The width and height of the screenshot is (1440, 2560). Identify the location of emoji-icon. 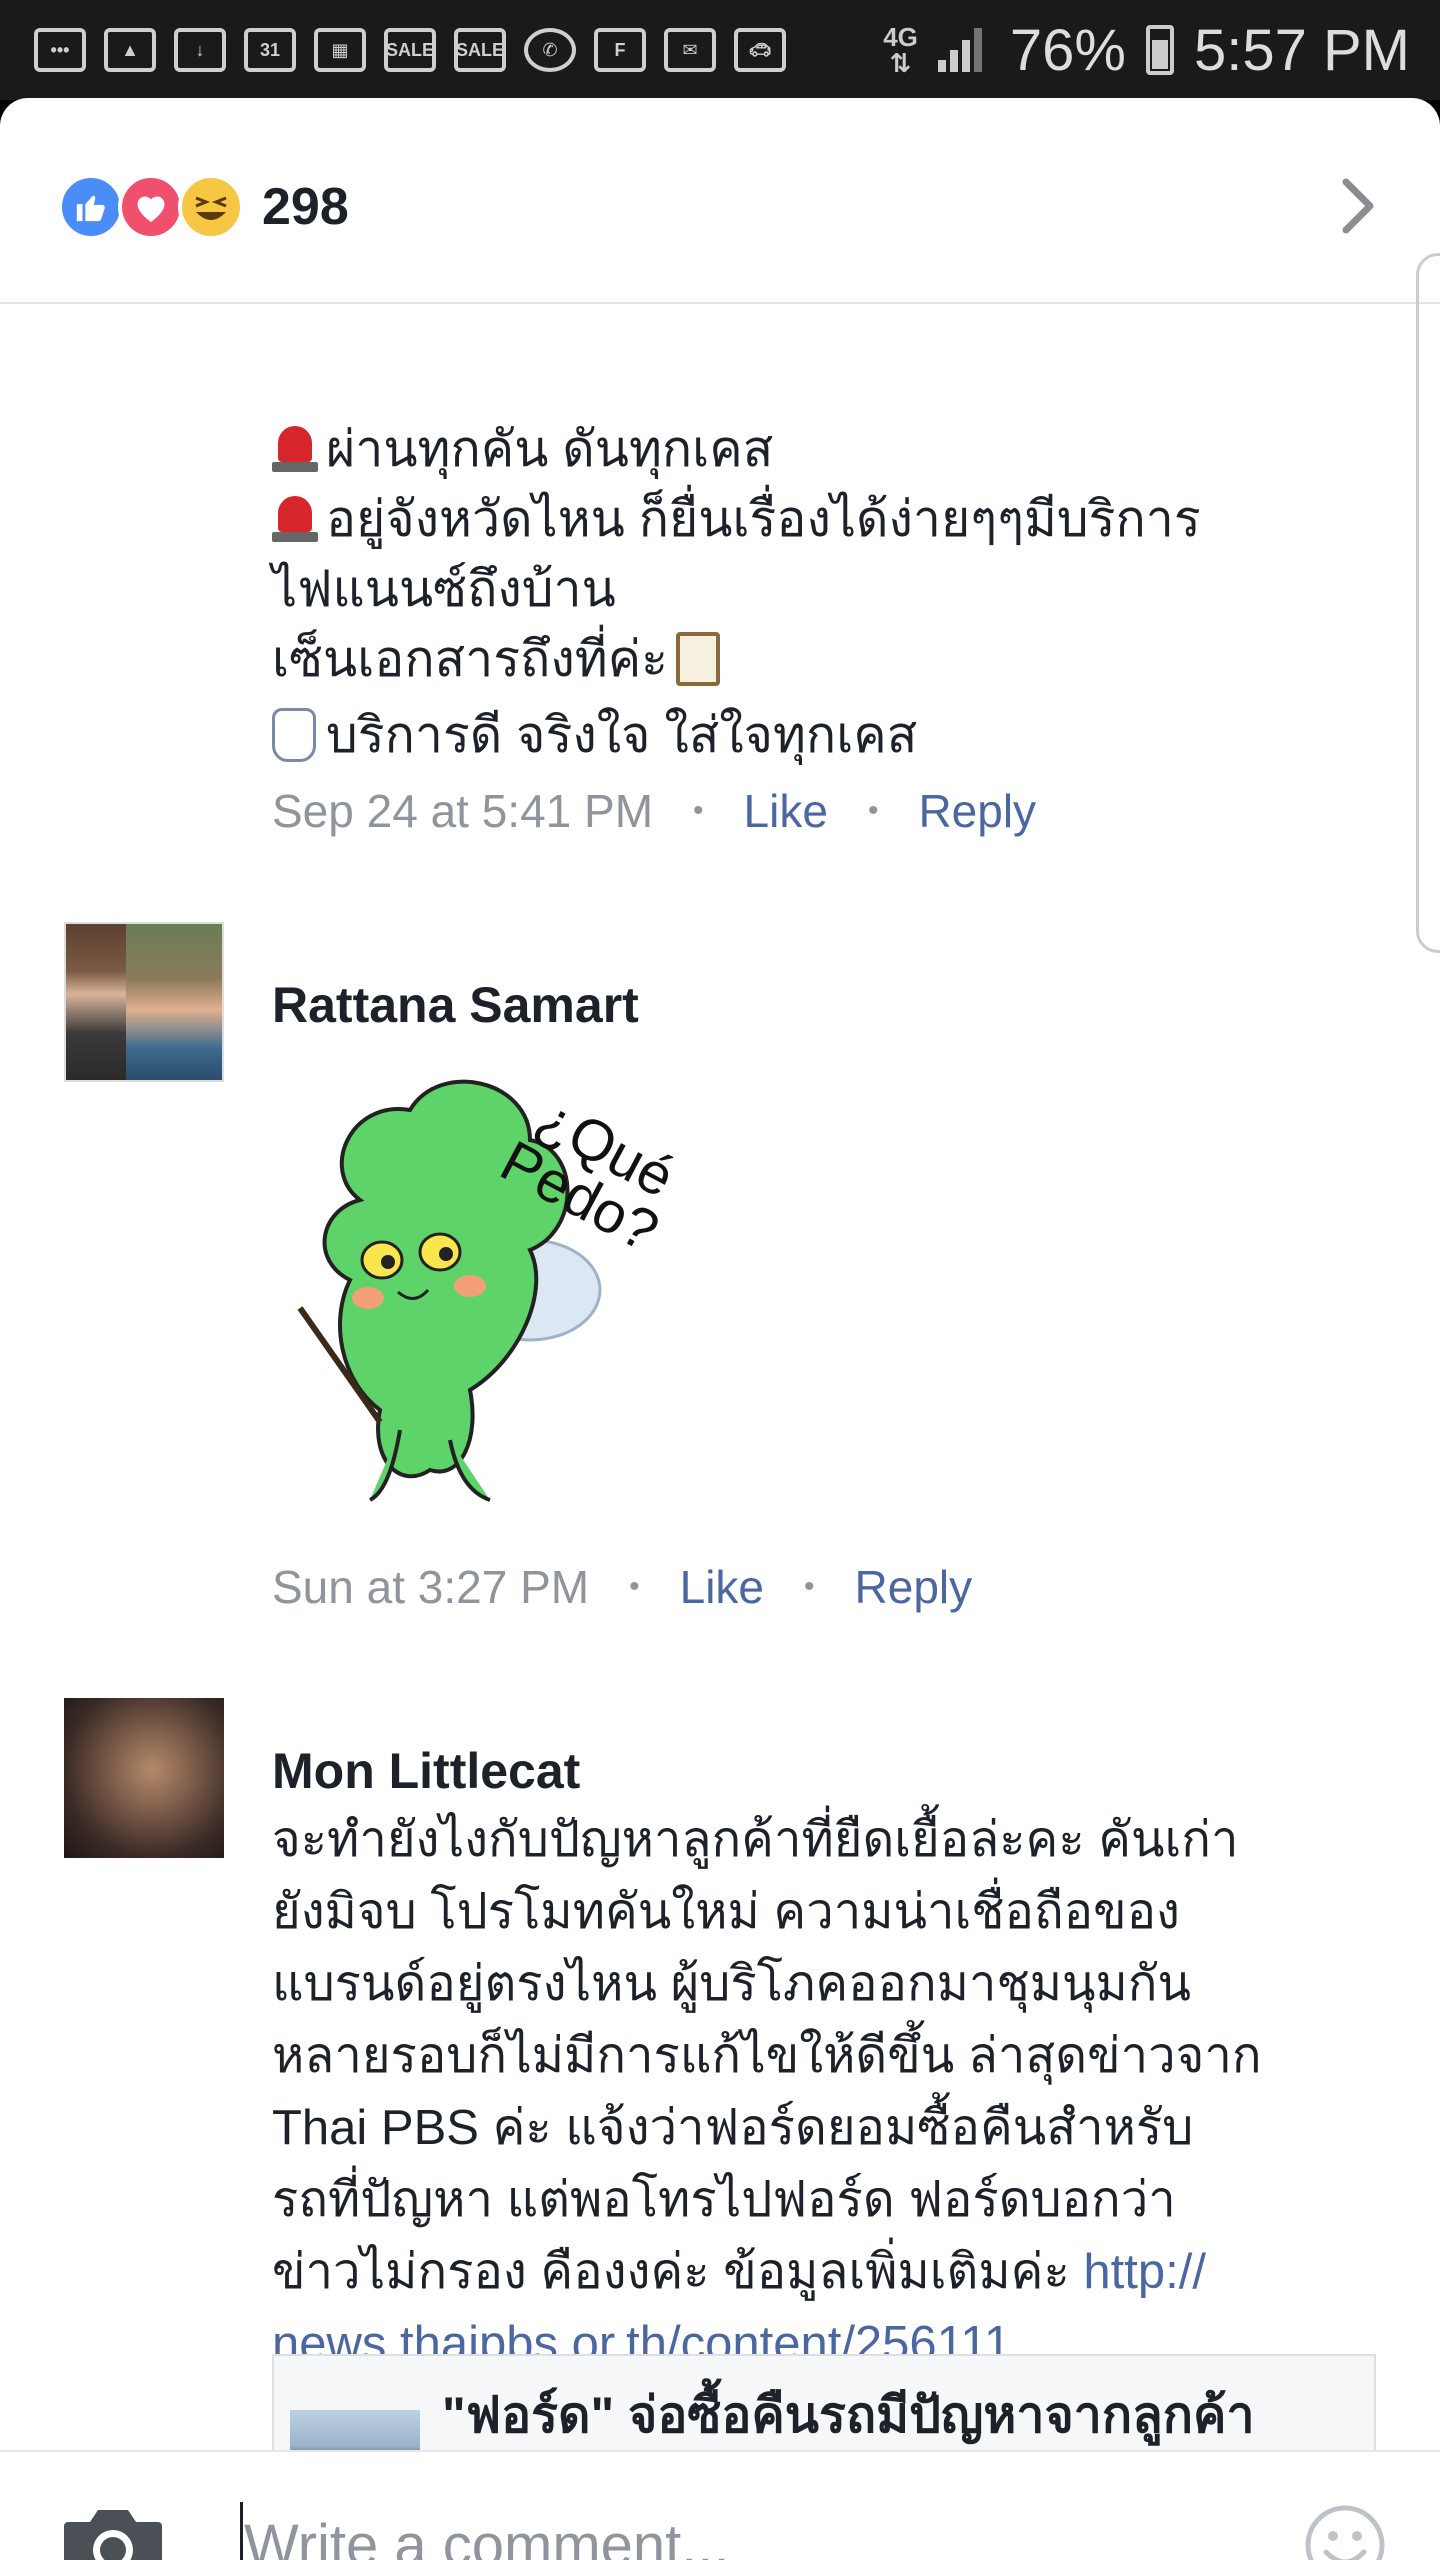
(1345, 2532).